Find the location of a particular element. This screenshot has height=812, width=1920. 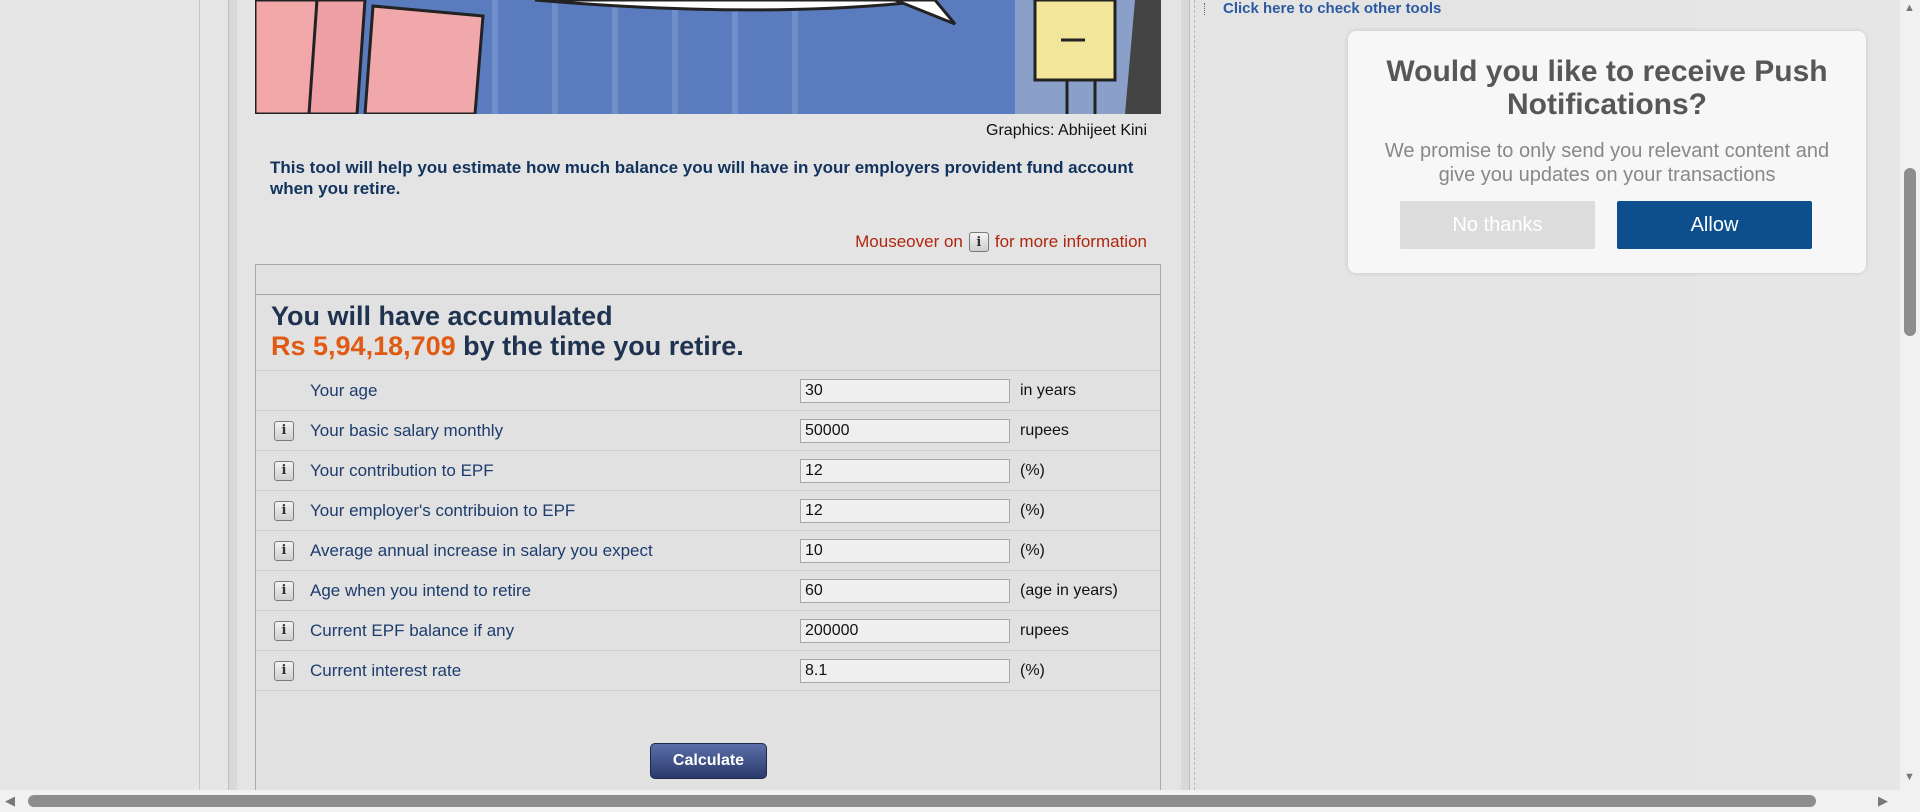

form-row-age: Your age in years is located at coordinates (708, 390).